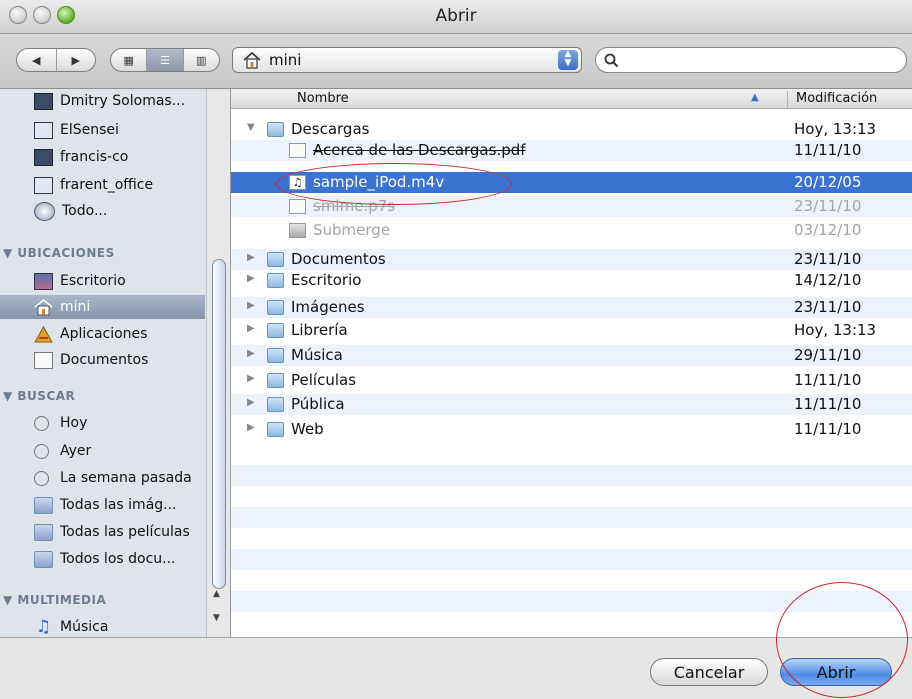 The image size is (912, 699). I want to click on file-row: ▶ Librería Hoy, 13:13, so click(571, 330).